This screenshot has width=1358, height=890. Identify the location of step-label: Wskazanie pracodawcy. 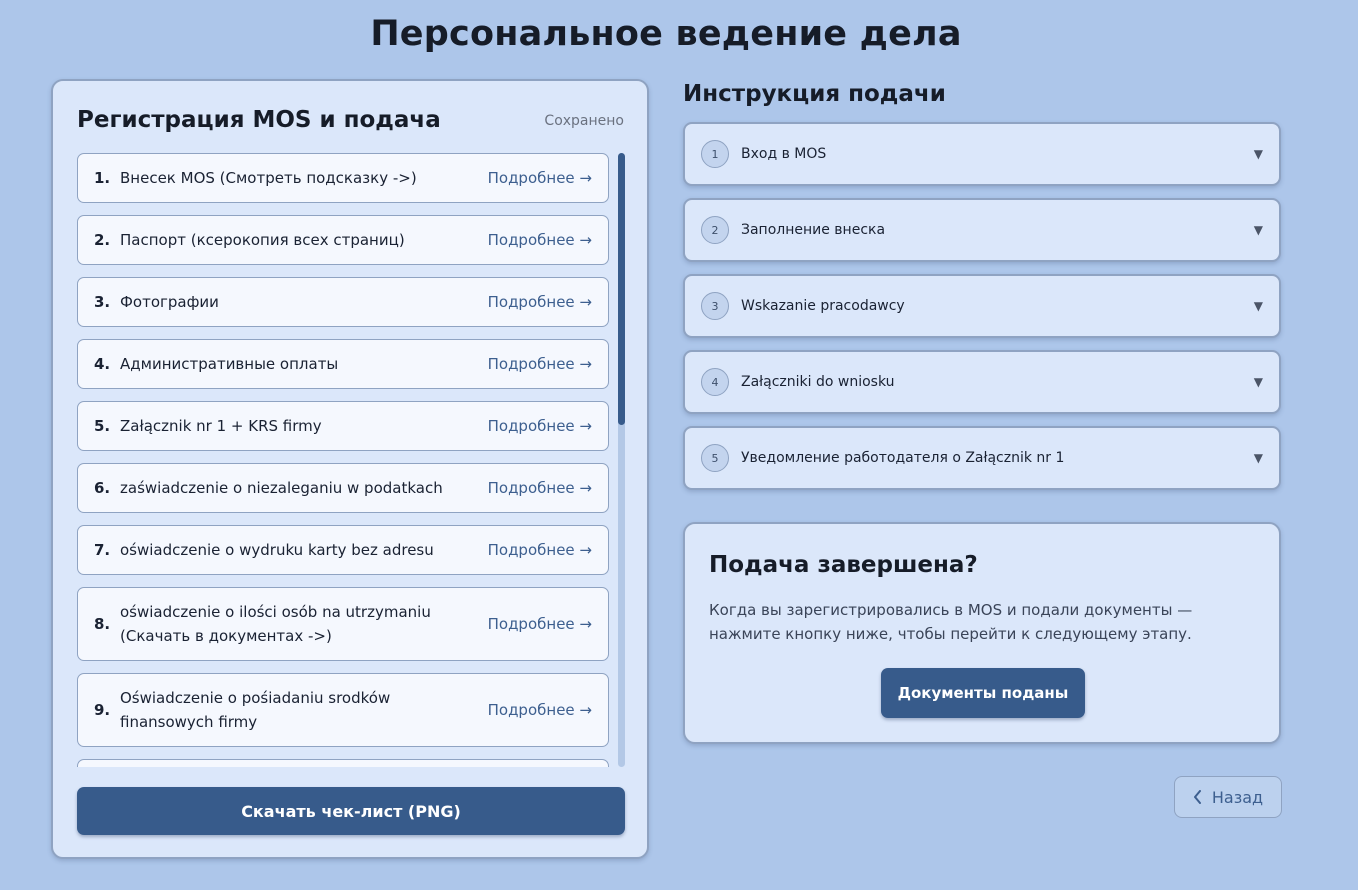
(823, 306).